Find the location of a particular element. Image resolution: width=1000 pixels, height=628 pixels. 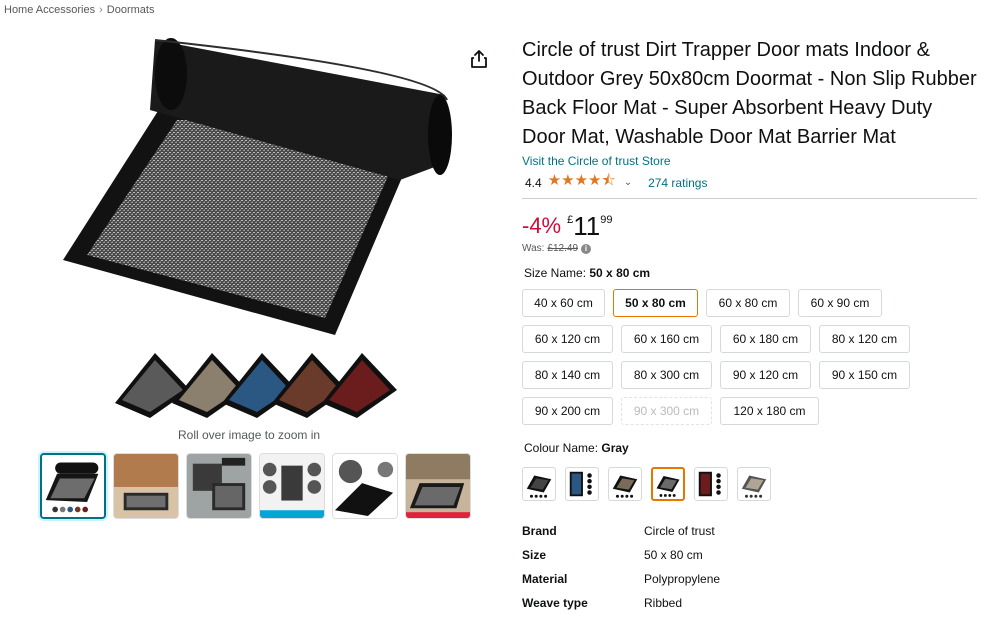

size-option: 40 x 60 cm is located at coordinates (563, 303).